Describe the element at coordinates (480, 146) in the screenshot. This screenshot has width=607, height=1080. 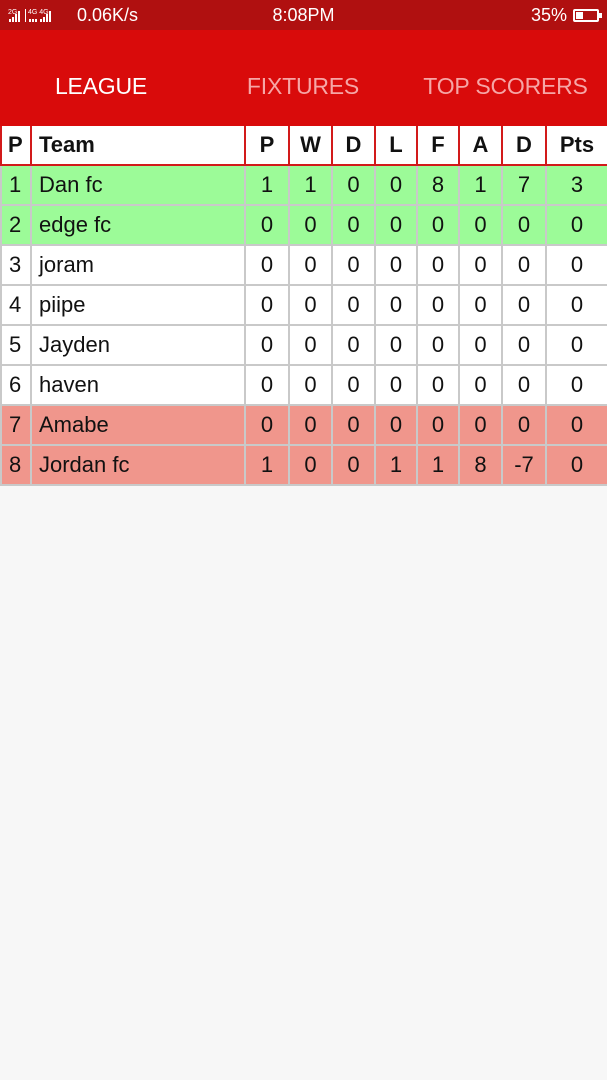
I see `header-against: A` at that location.